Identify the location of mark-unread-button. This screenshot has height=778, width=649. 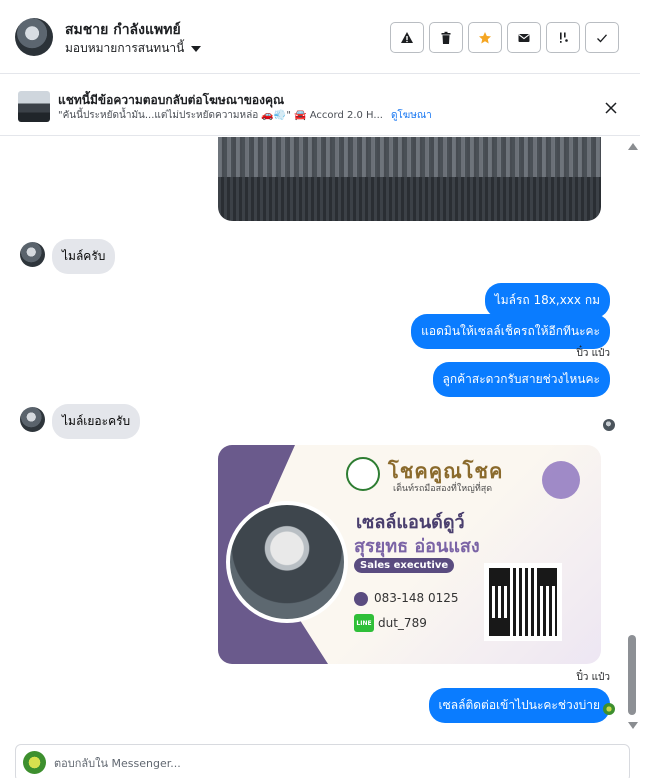
(524, 37).